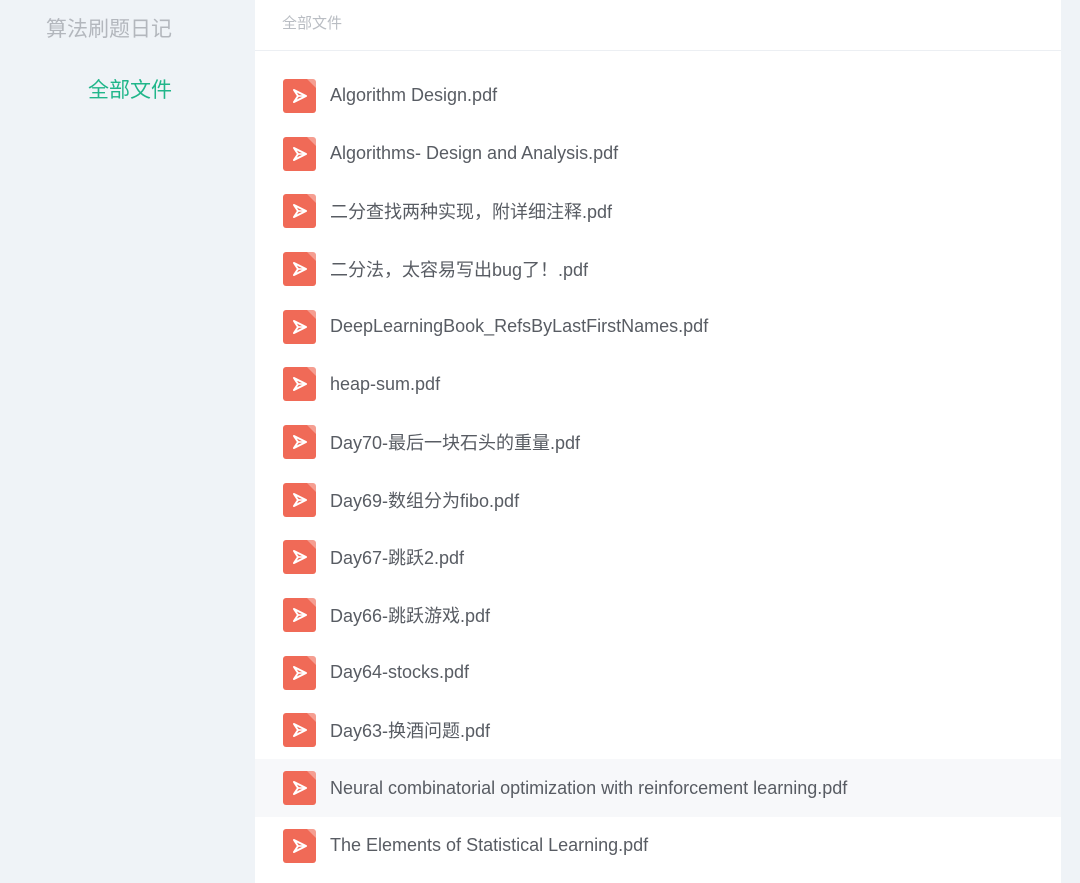 This screenshot has height=883, width=1080. Describe the element at coordinates (658, 96) in the screenshot. I see `file-list-item: Algorithm Design.pdf` at that location.